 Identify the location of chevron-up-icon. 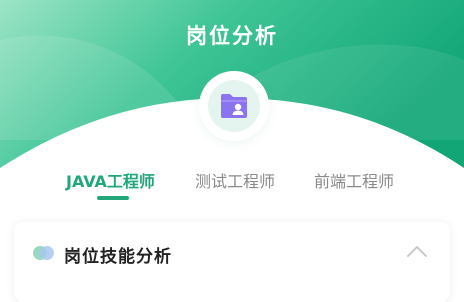
(417, 251).